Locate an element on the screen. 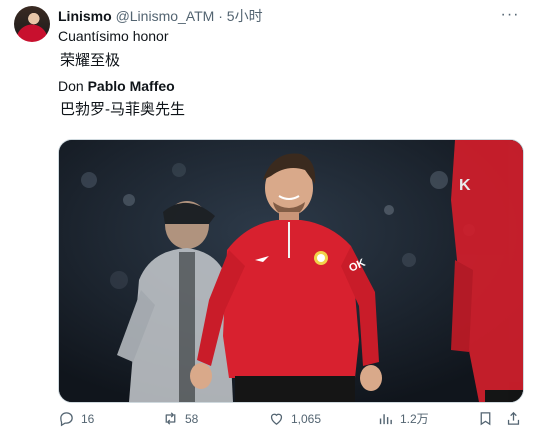 This screenshot has height=433, width=537. views-button: 1.2万 is located at coordinates (403, 418).